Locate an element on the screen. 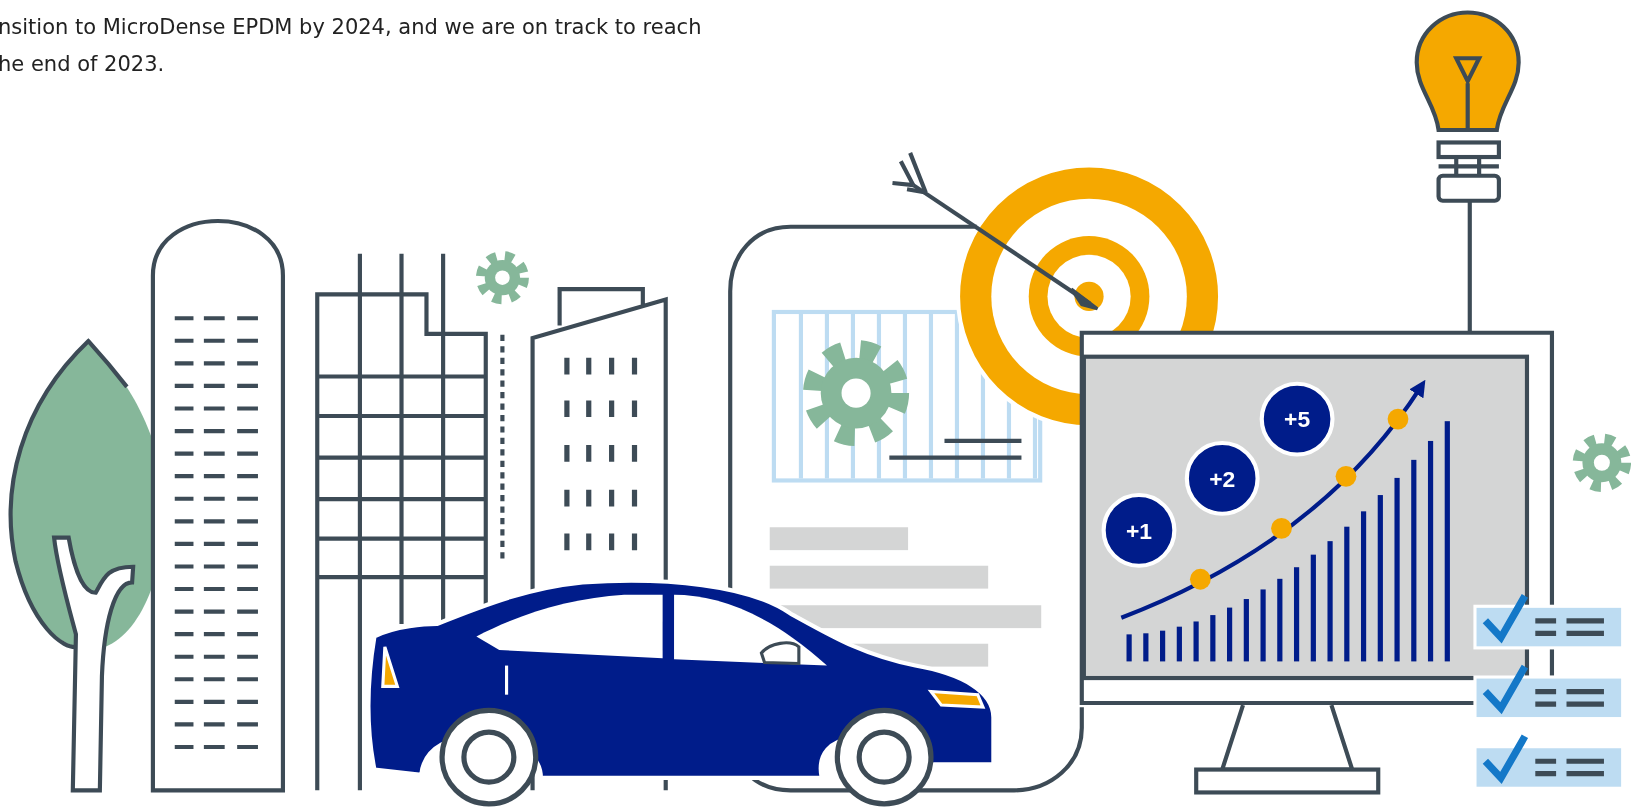 The width and height of the screenshot is (1631, 807). score-badge: +2 is located at coordinates (1222, 478).